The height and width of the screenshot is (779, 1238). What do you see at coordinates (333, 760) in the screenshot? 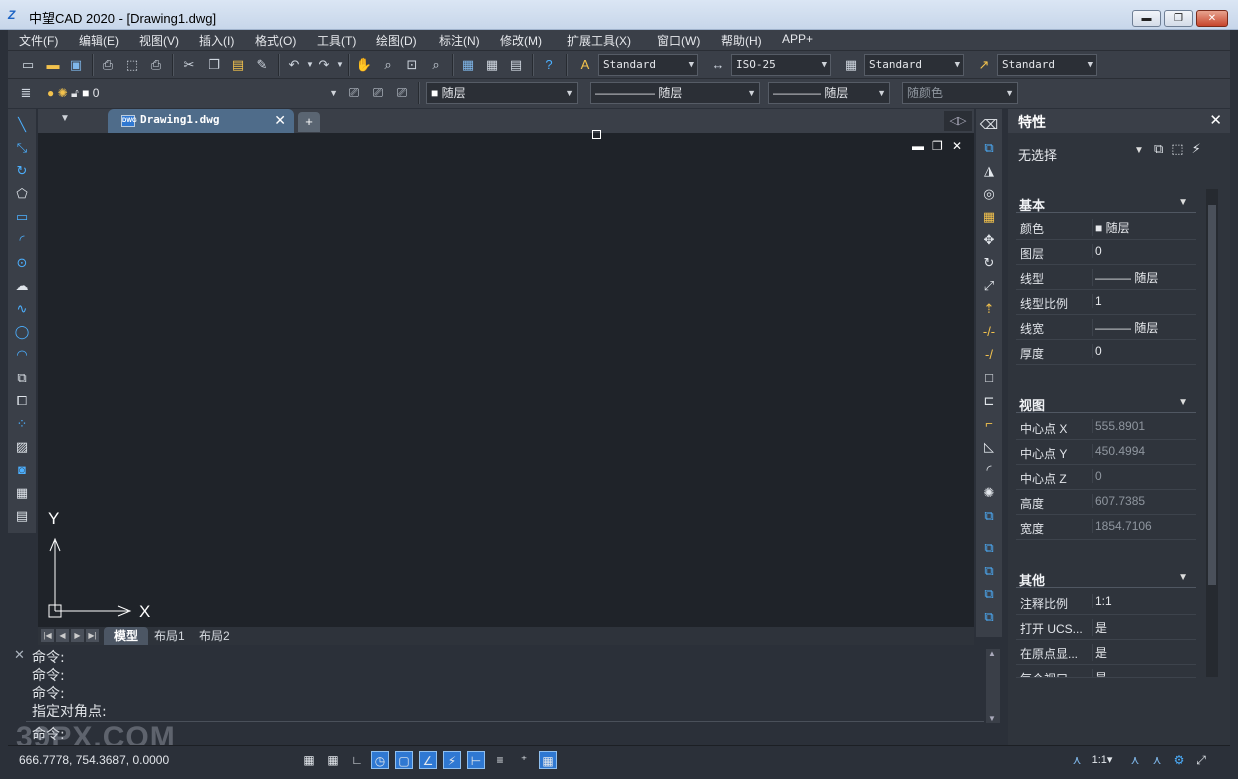
I see `snap-icon: ▦` at bounding box center [333, 760].